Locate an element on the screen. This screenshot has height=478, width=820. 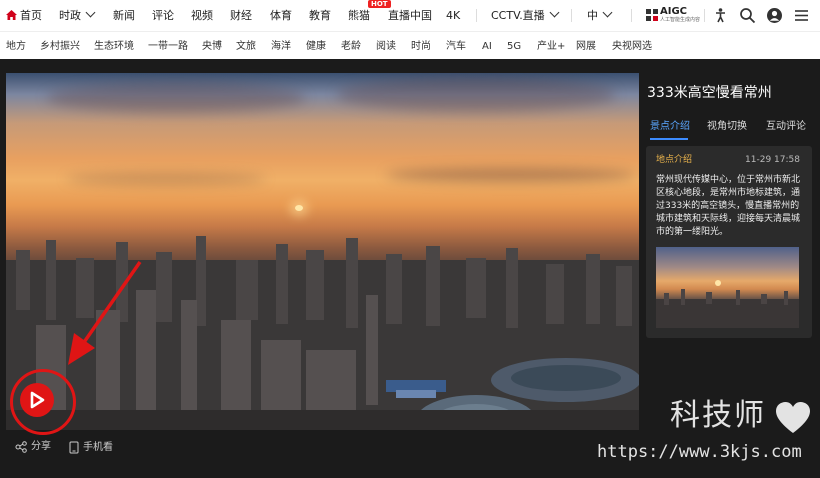
nav-politics: 时政 is located at coordinates (77, 15).